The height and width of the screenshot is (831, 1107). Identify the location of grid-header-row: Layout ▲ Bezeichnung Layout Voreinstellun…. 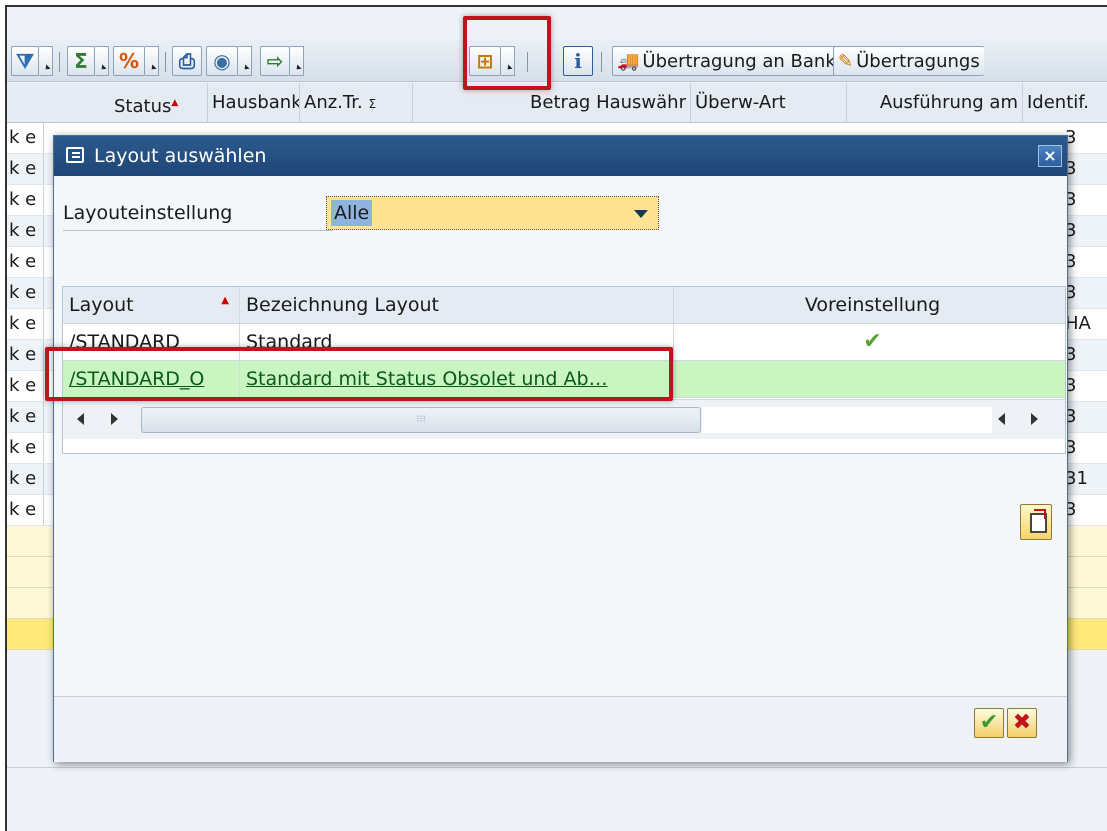
(564, 305).